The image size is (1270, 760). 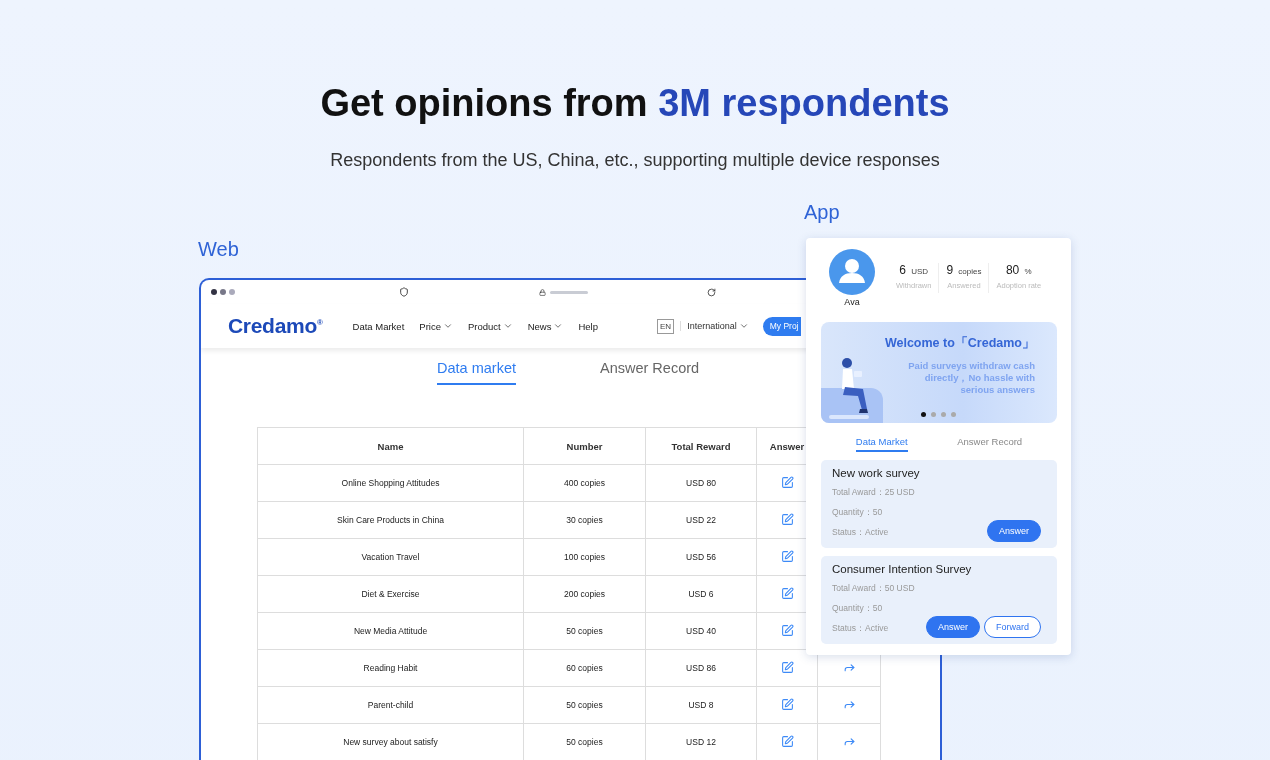 What do you see at coordinates (584, 557) in the screenshot?
I see `table-cell: 100 copies` at bounding box center [584, 557].